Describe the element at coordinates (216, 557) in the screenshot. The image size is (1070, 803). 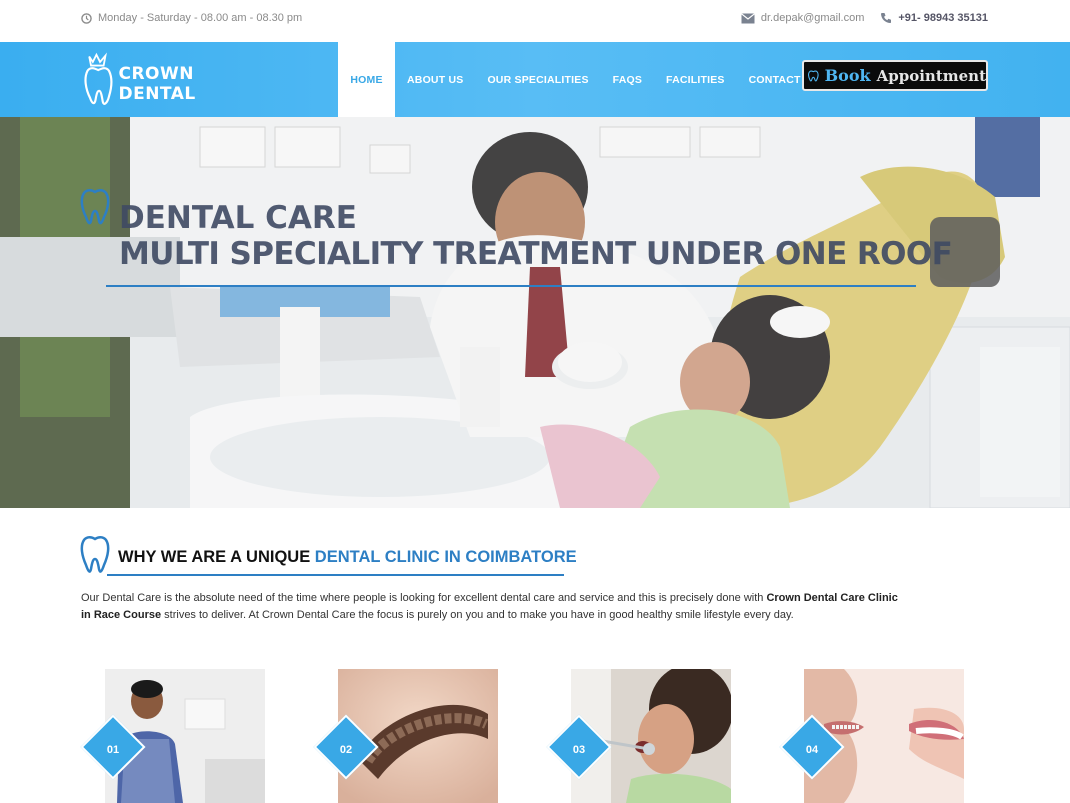
I see `why-heading-plain: WHY WE ARE A UNIQUE` at that location.